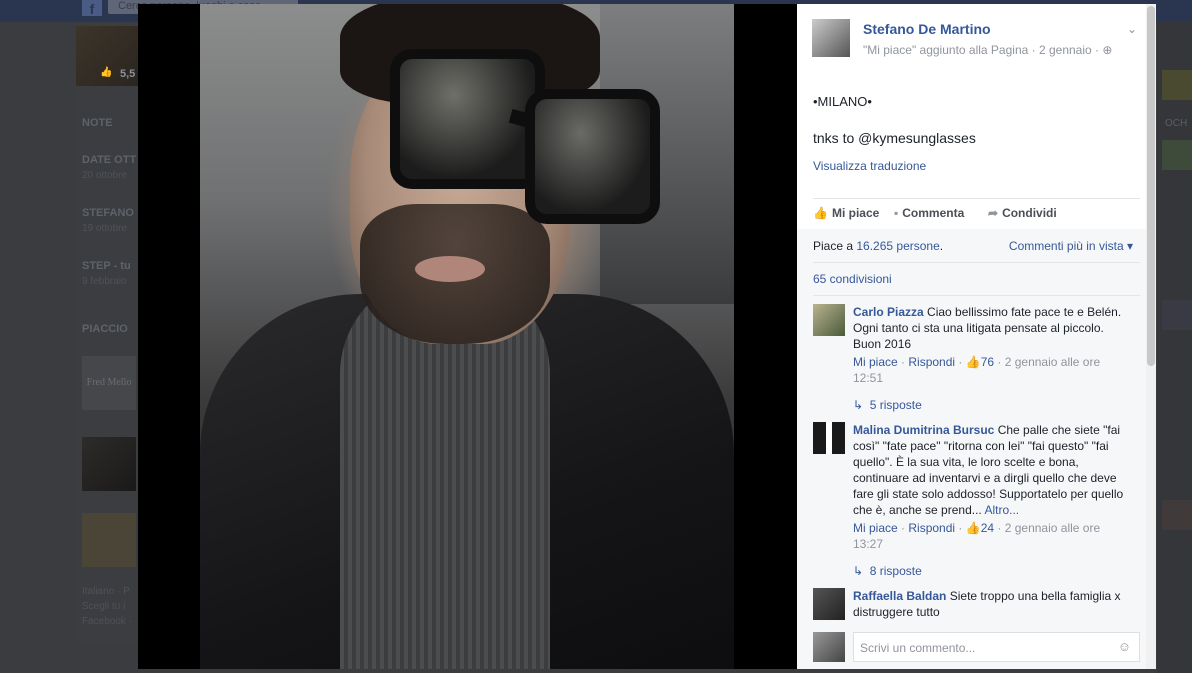 The image size is (1192, 673). I want to click on comment-like-count: 👍76, so click(980, 362).